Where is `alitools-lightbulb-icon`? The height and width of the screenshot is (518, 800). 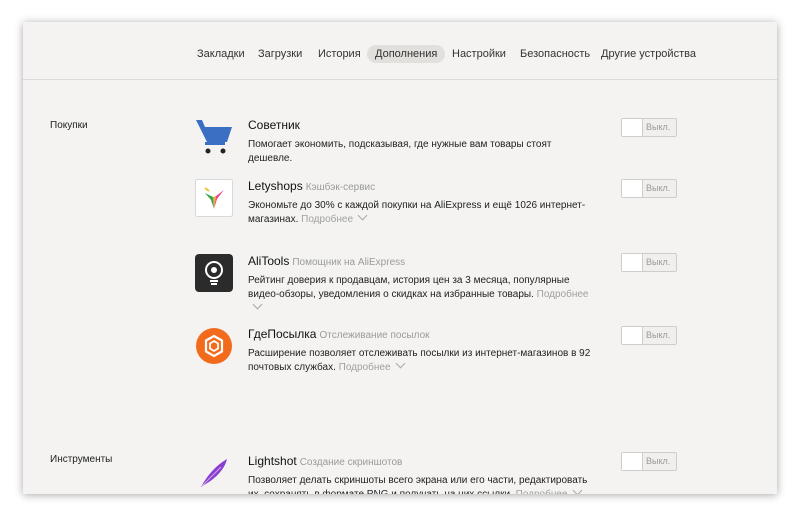 alitools-lightbulb-icon is located at coordinates (214, 273).